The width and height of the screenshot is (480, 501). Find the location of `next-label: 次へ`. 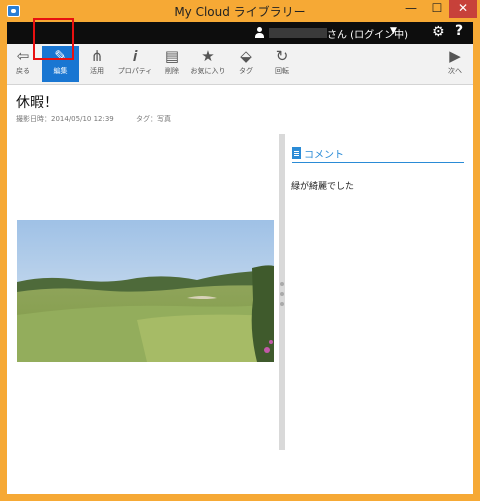

next-label: 次へ is located at coordinates (455, 71).